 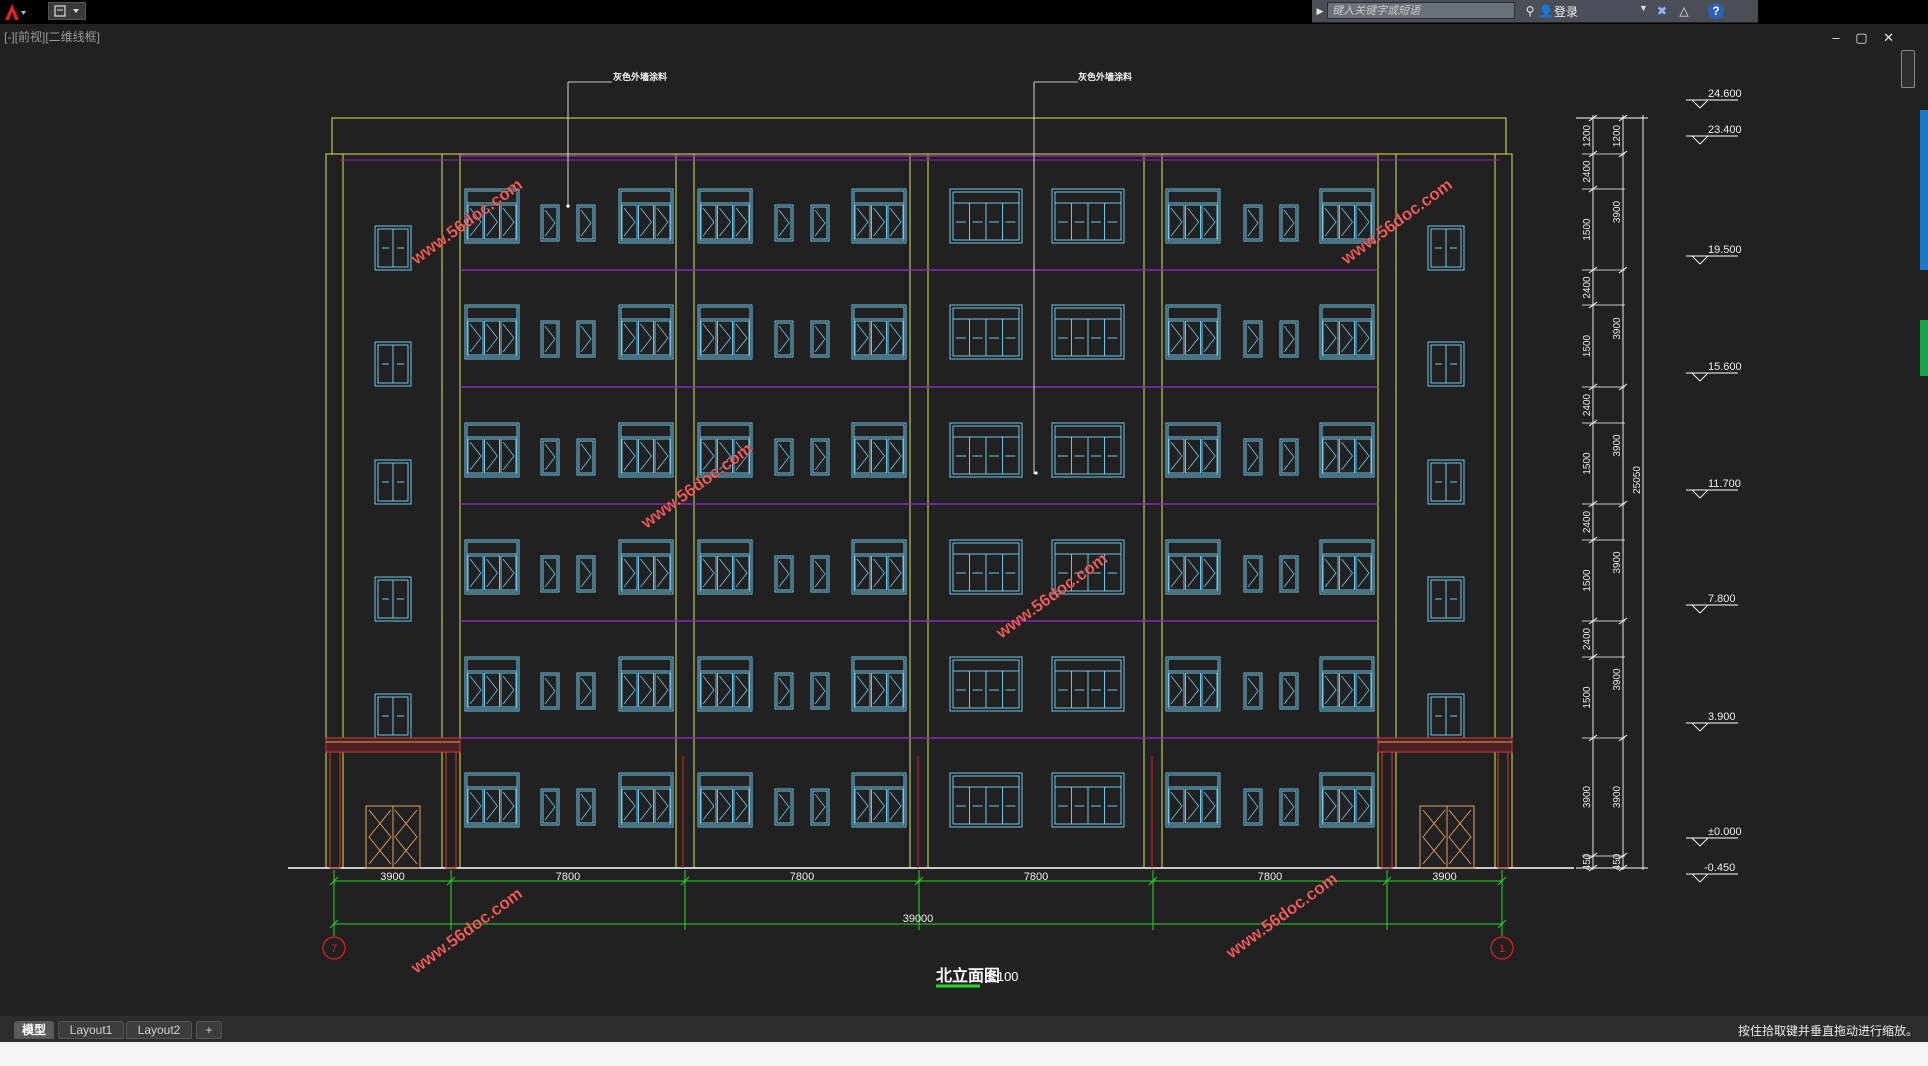 What do you see at coordinates (1637, 480) in the screenshot?
I see `dimension-text: 25050` at bounding box center [1637, 480].